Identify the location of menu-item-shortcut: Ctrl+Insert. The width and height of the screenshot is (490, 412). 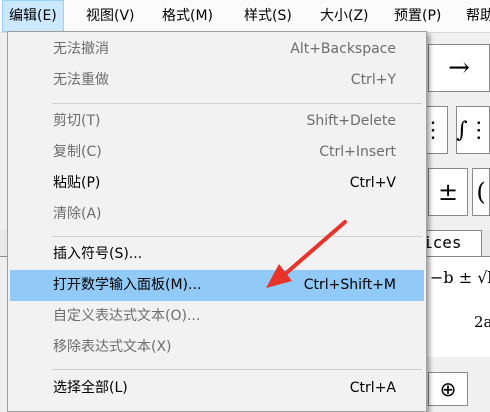
(357, 152).